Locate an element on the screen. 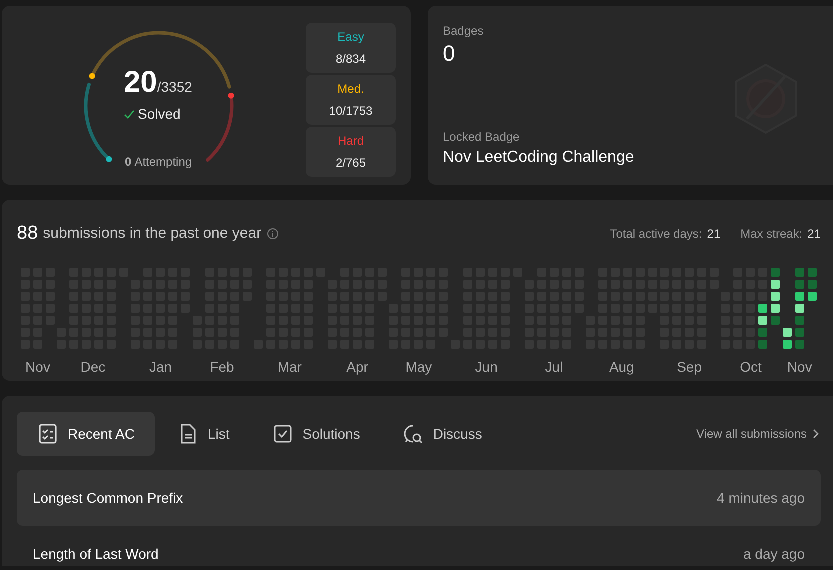 The width and height of the screenshot is (833, 570). difficulty-card: Hard 2/765 is located at coordinates (351, 152).